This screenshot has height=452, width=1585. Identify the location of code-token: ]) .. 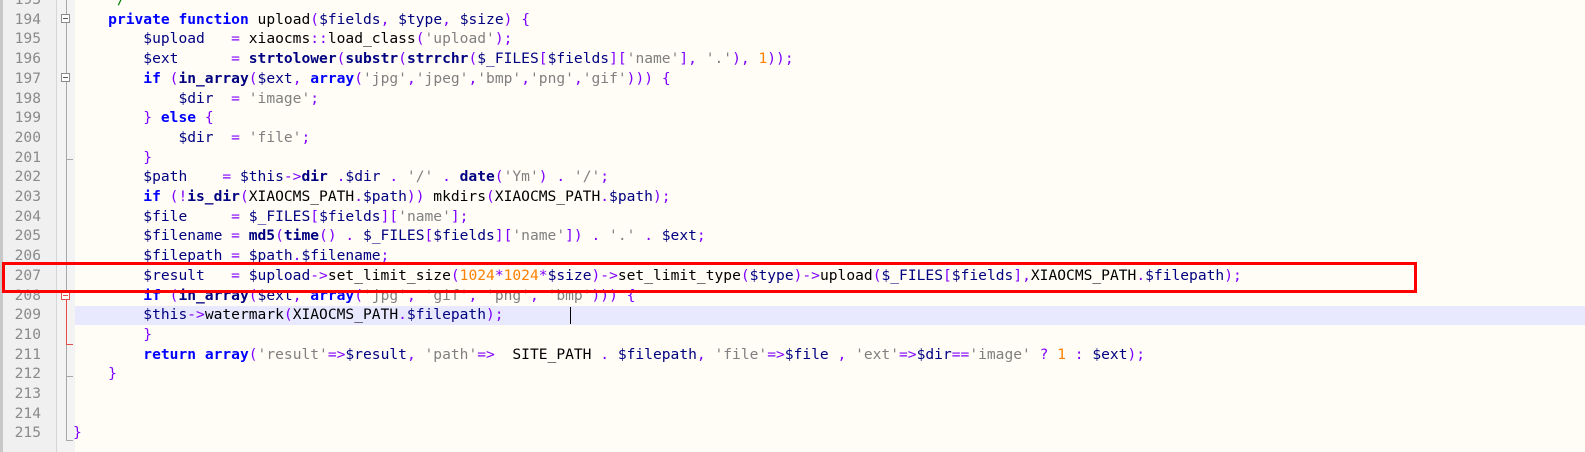
(587, 235).